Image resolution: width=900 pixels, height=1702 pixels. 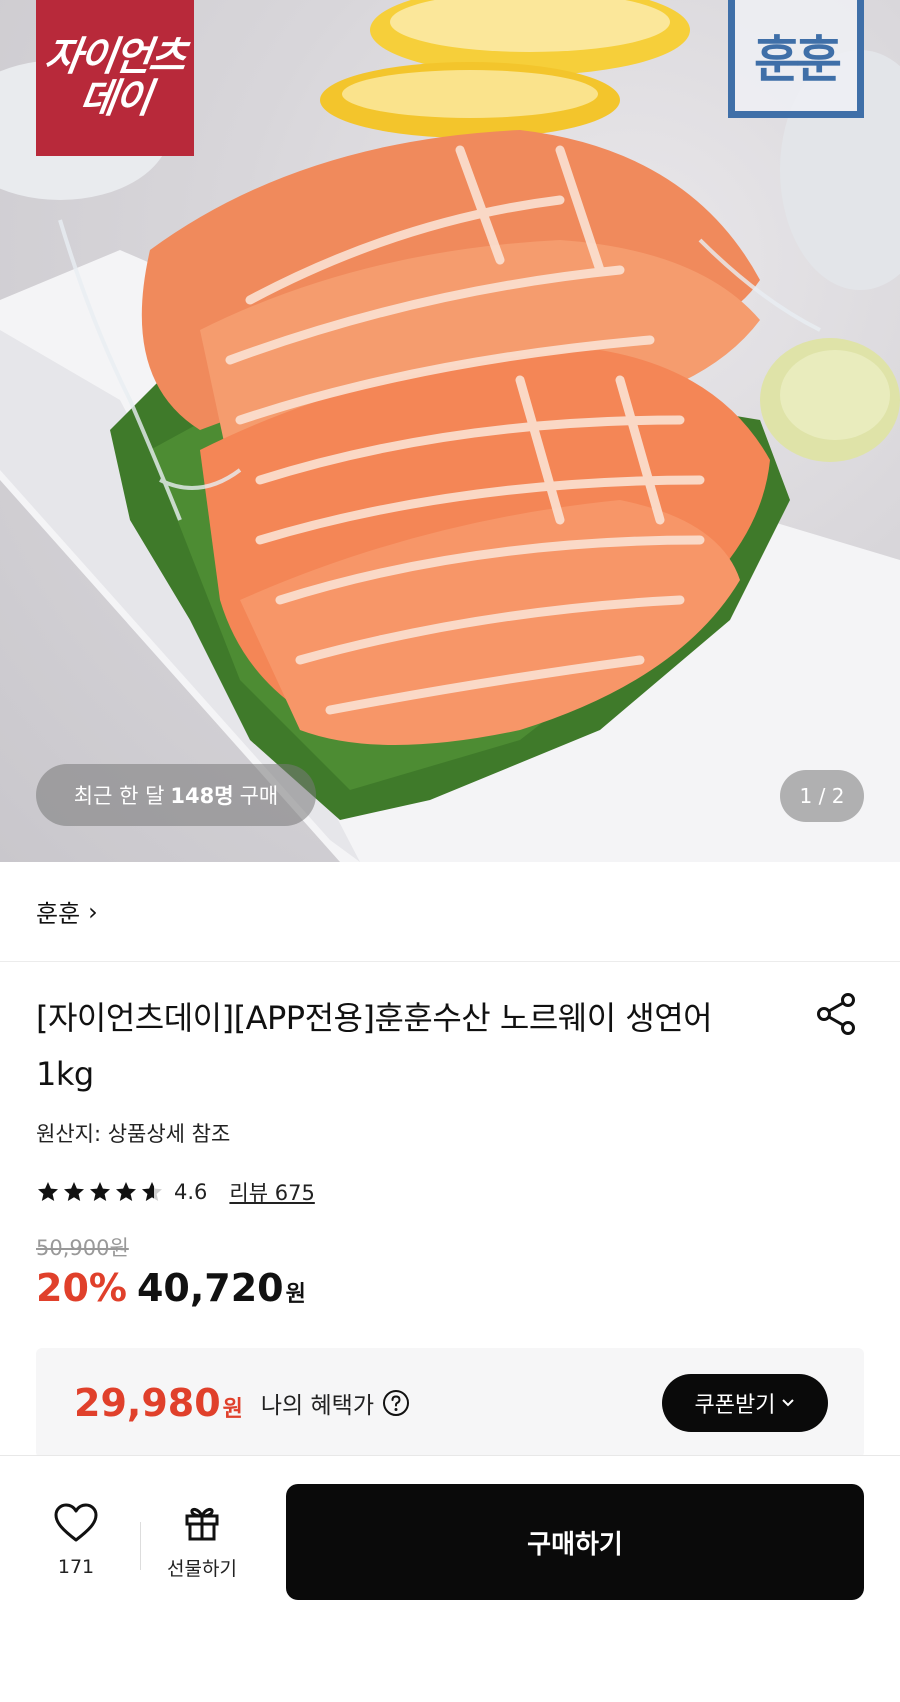 I want to click on sale-price: 40,720, so click(x=210, y=1288).